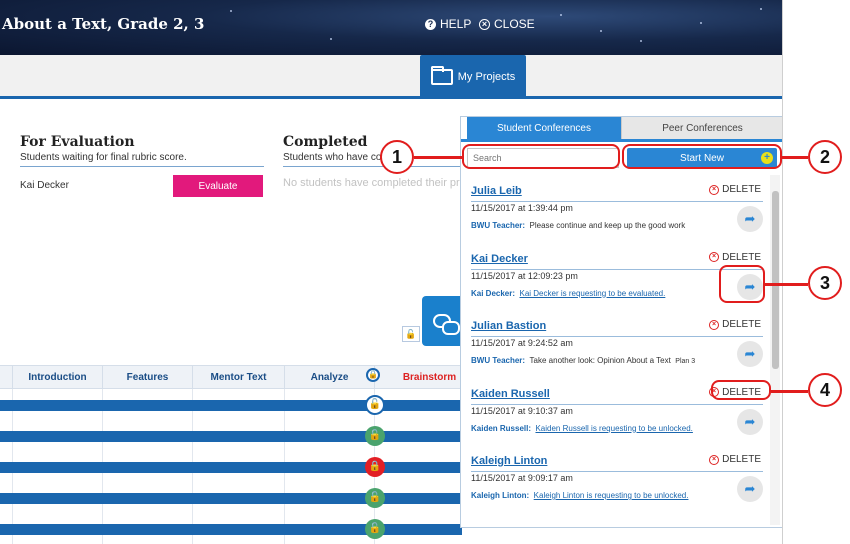  I want to click on tab-my-projects: My Projects, so click(473, 77).